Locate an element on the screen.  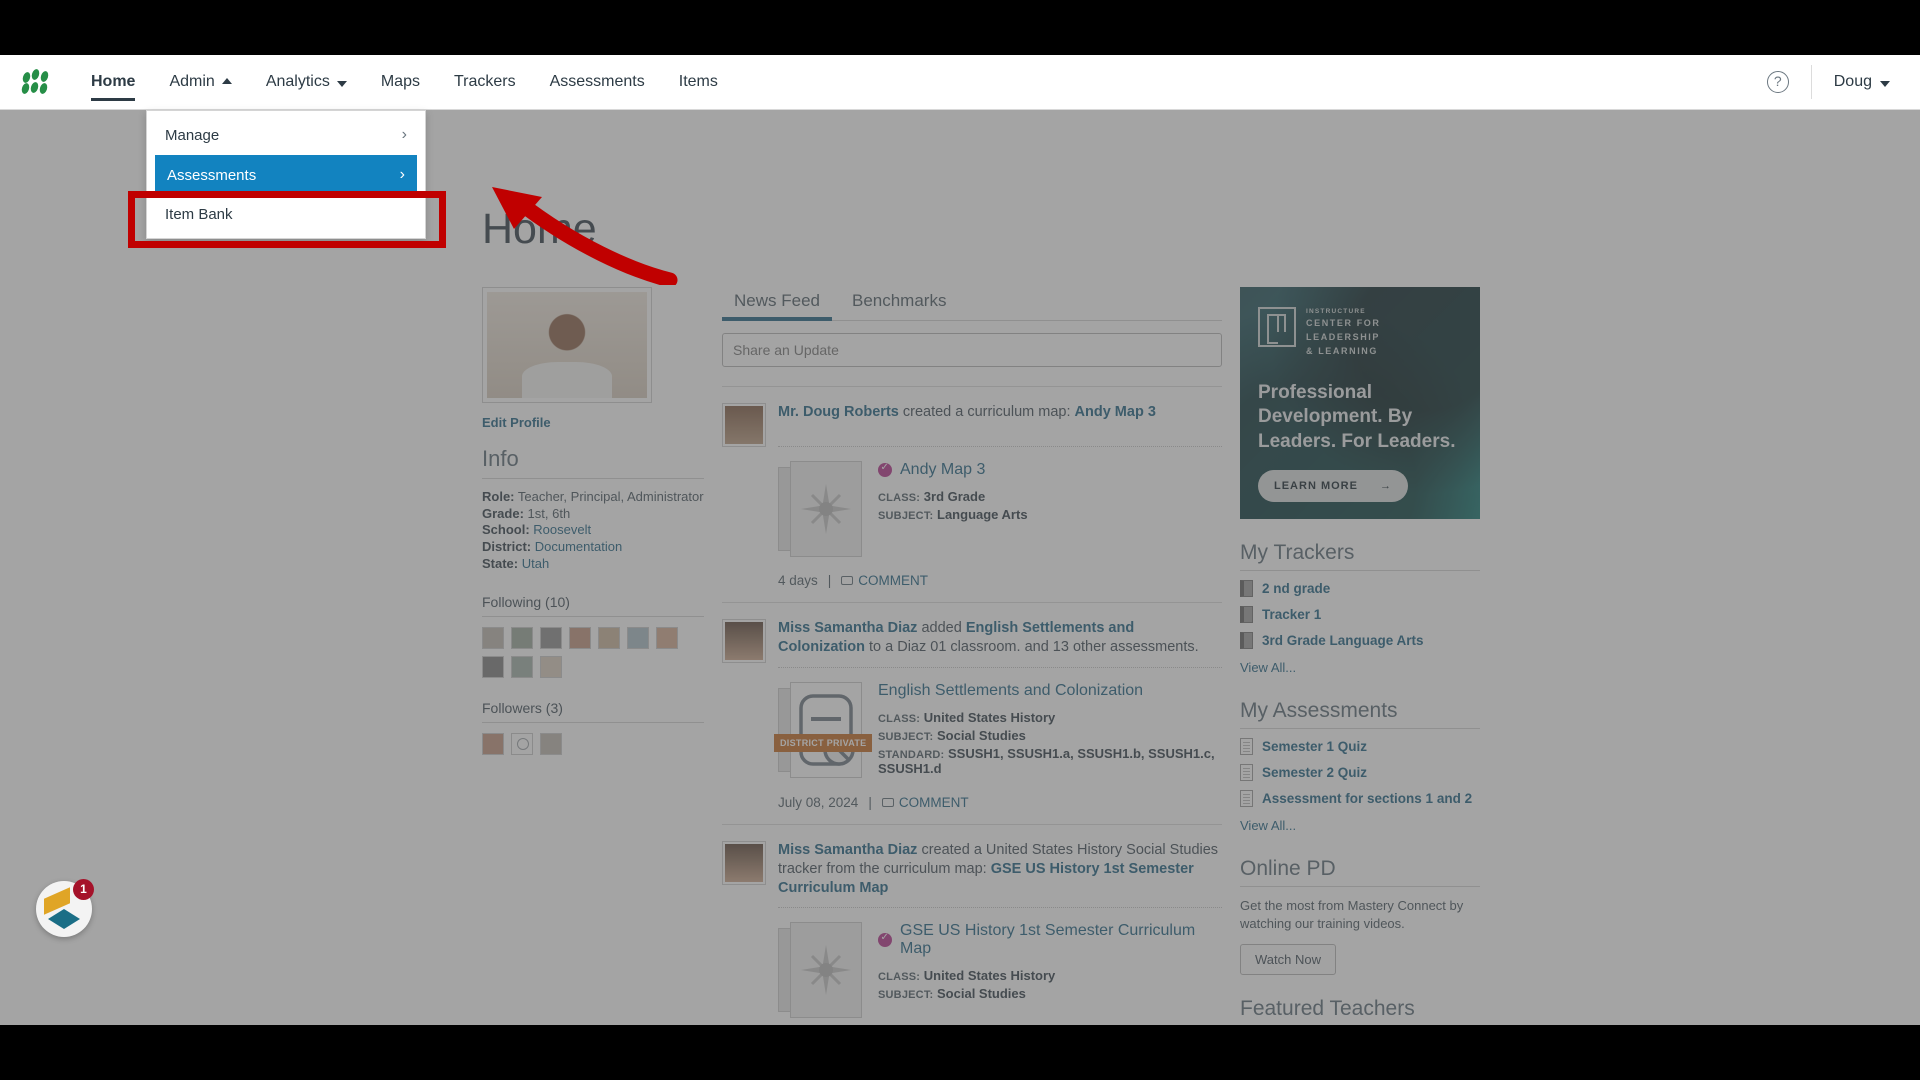
info-value: 1st, 6th is located at coordinates (549, 513).